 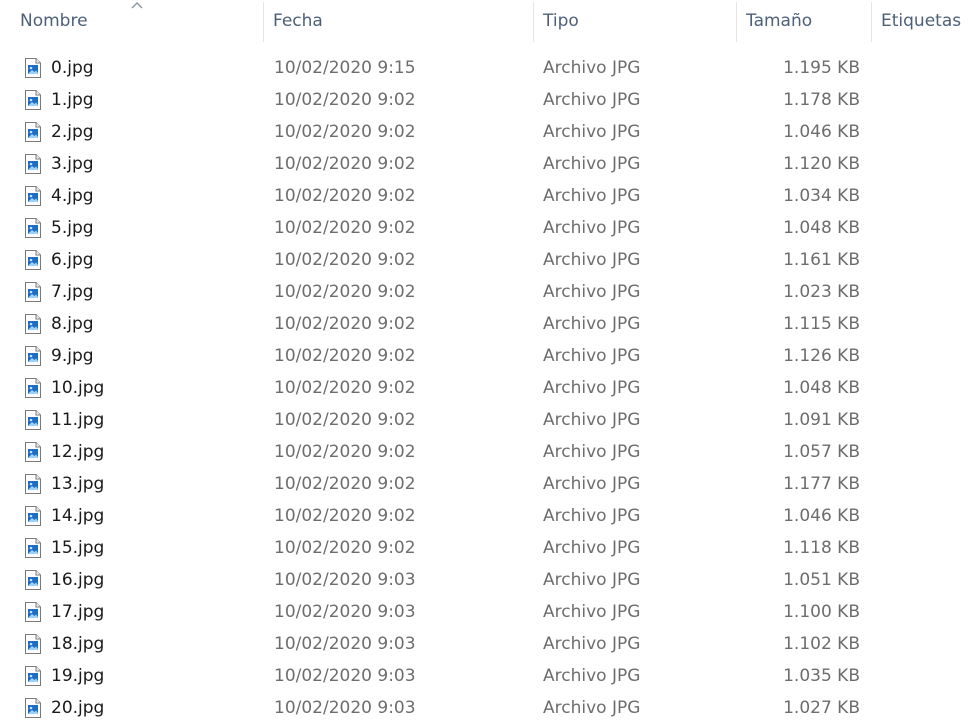 I want to click on column-header-tags: Etiquetas, so click(x=921, y=21).